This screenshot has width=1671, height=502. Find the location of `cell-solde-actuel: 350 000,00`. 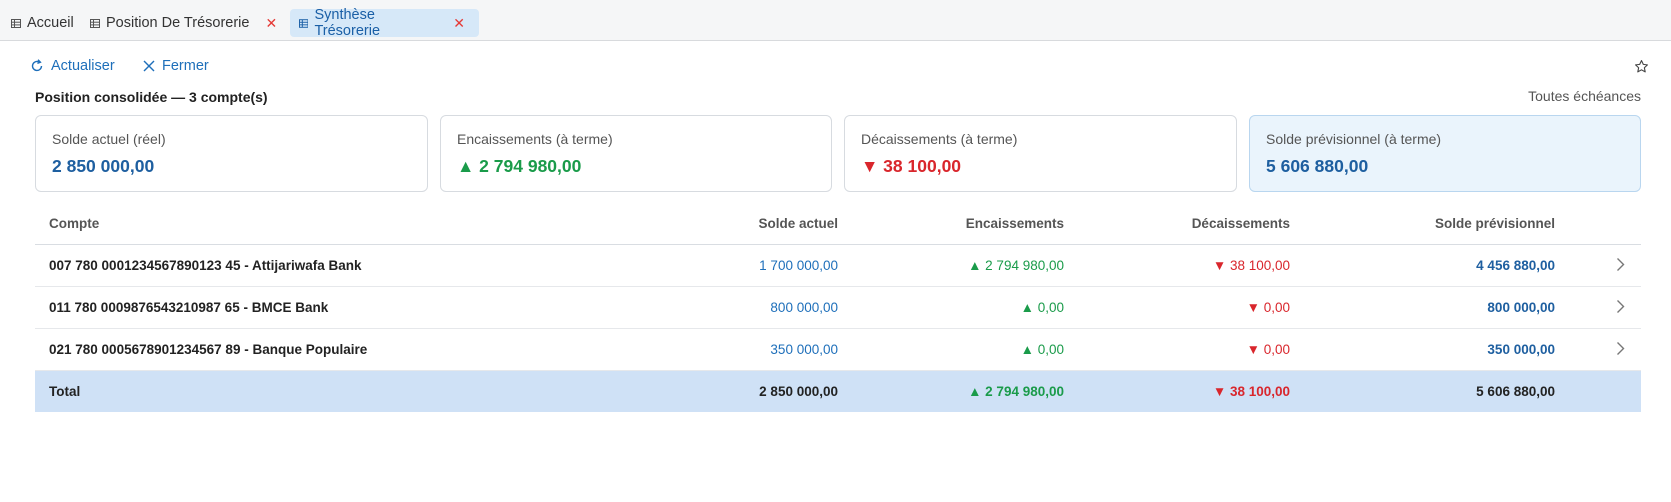

cell-solde-actuel: 350 000,00 is located at coordinates (726, 349).